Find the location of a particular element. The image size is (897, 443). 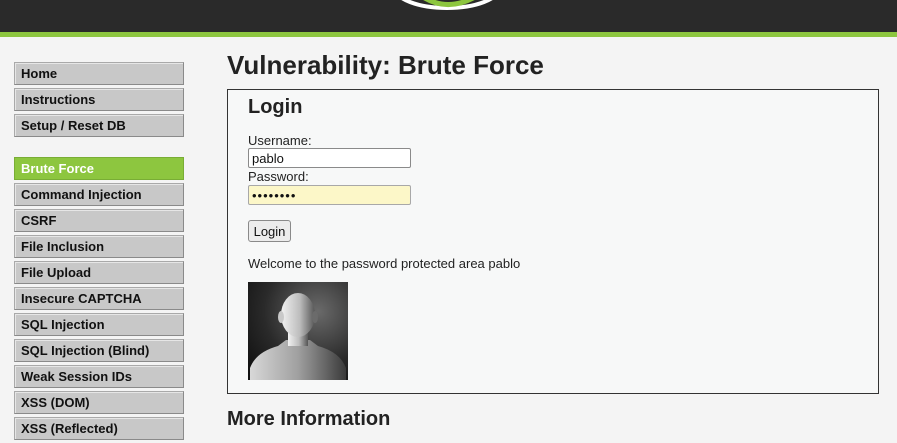

page-title: Vulnerability: Brute Force is located at coordinates (385, 65).